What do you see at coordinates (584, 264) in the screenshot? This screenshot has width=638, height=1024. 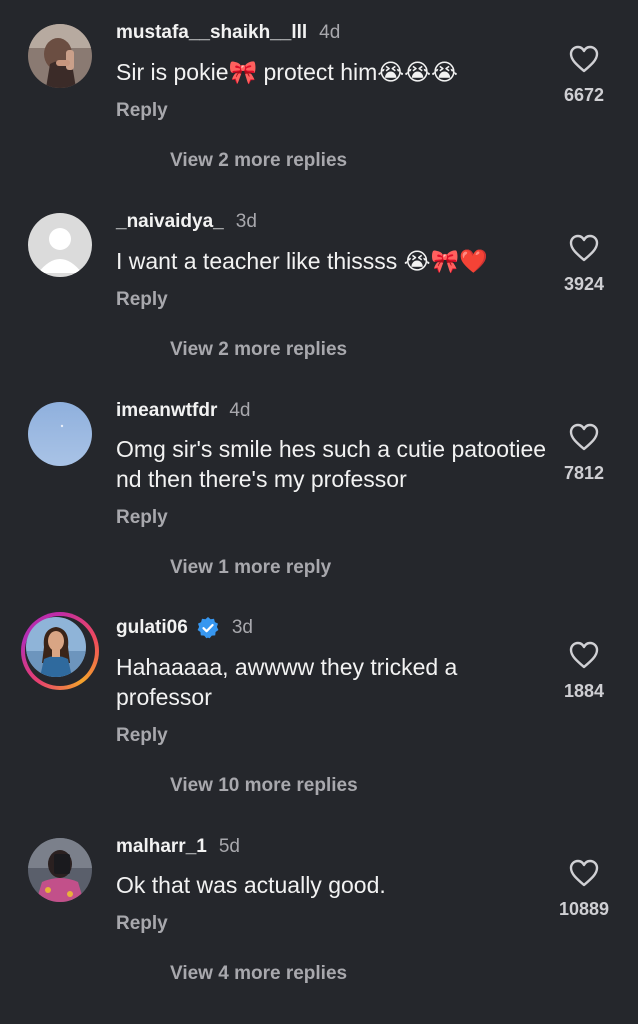 I see `like-area: 3924` at bounding box center [584, 264].